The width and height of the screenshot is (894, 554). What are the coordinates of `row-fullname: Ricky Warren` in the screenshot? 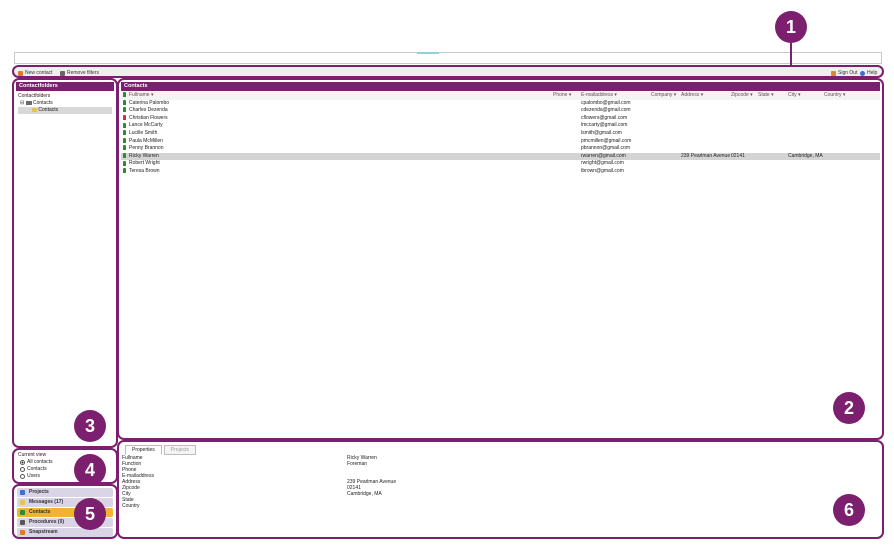 It's located at (144, 155).